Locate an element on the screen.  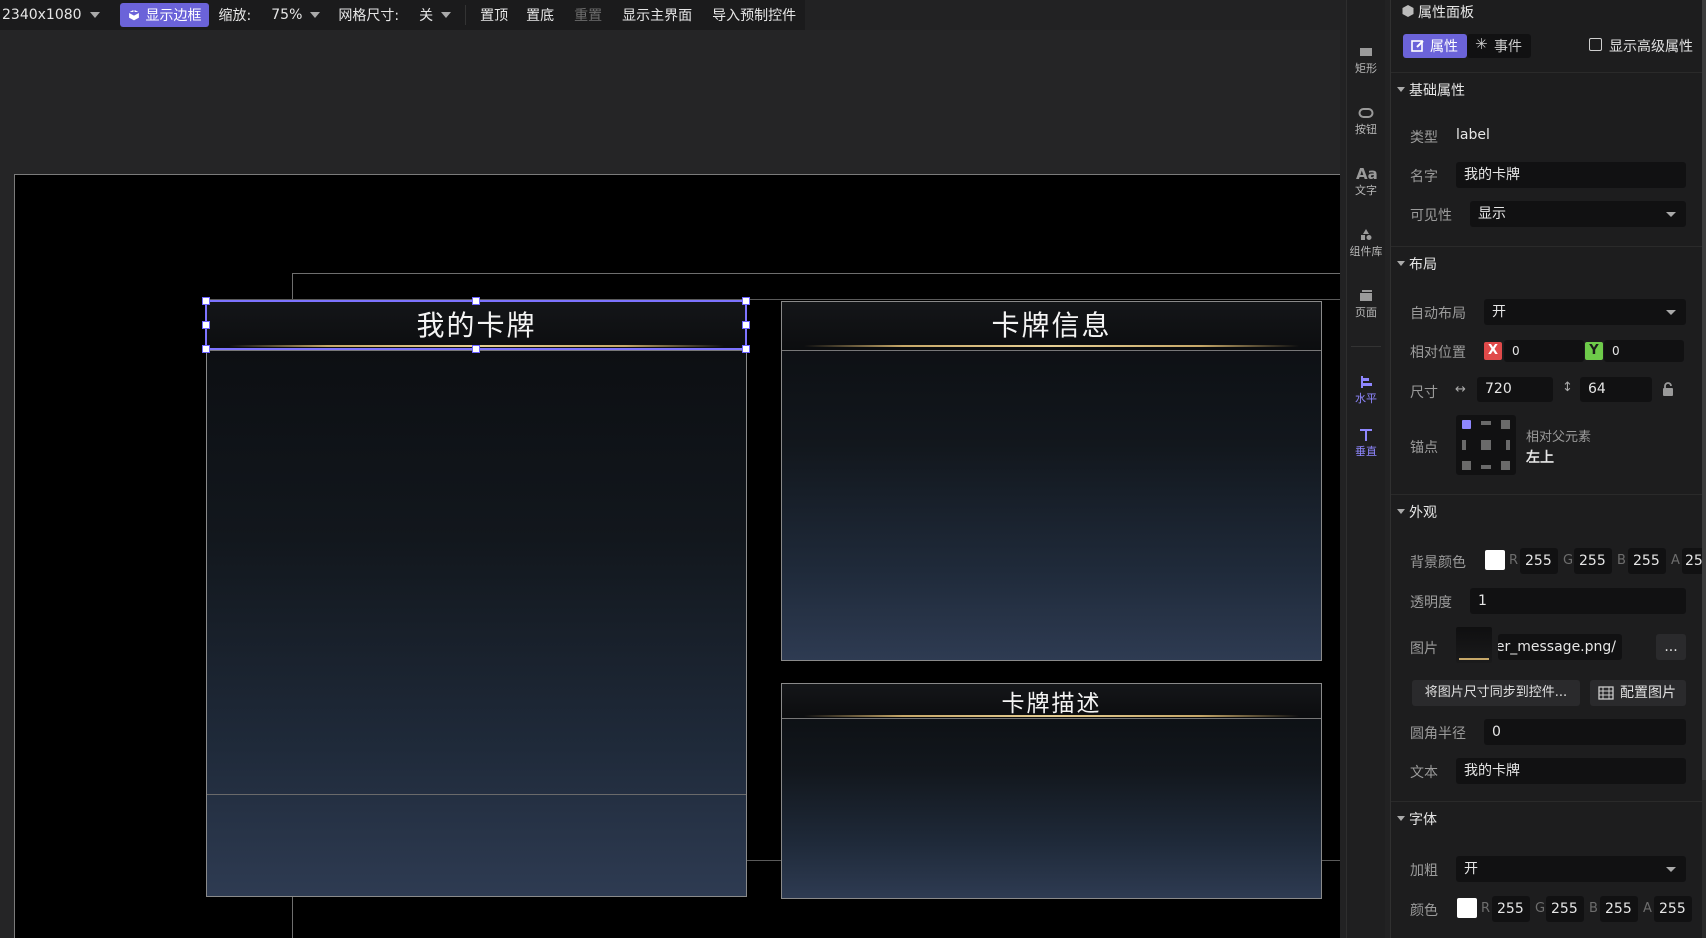
import-prefab-button: 导入预制控件 is located at coordinates (754, 15).